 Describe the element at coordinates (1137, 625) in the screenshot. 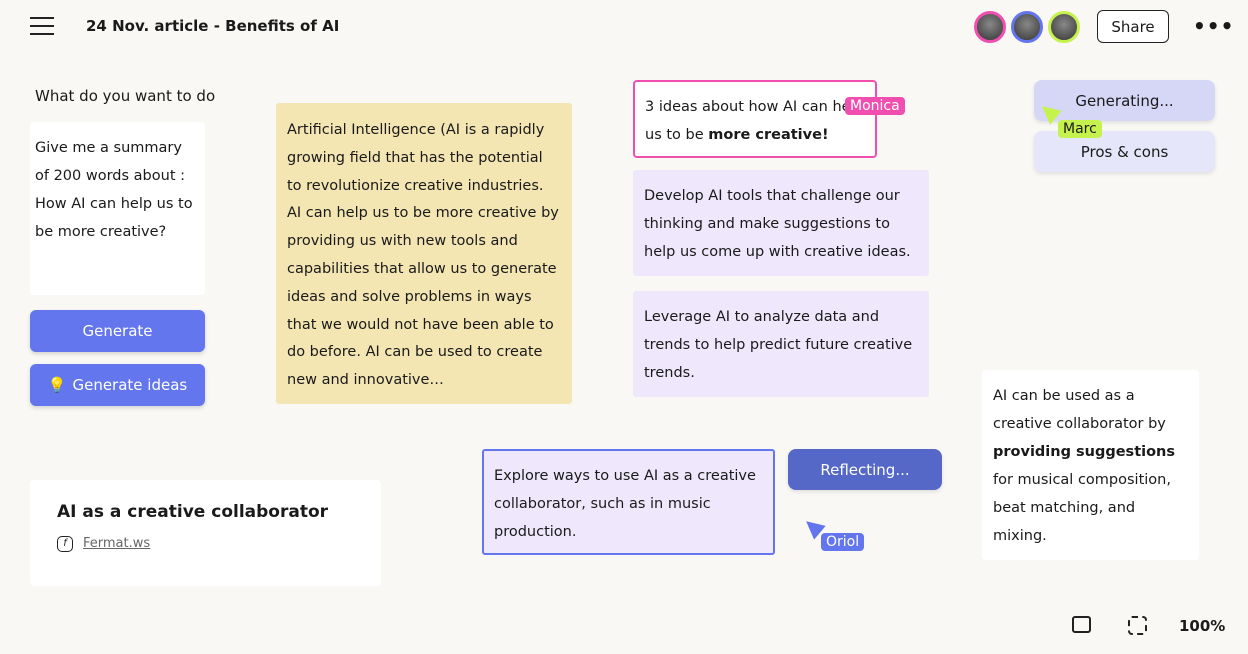

I see `fullscreen-icon` at that location.